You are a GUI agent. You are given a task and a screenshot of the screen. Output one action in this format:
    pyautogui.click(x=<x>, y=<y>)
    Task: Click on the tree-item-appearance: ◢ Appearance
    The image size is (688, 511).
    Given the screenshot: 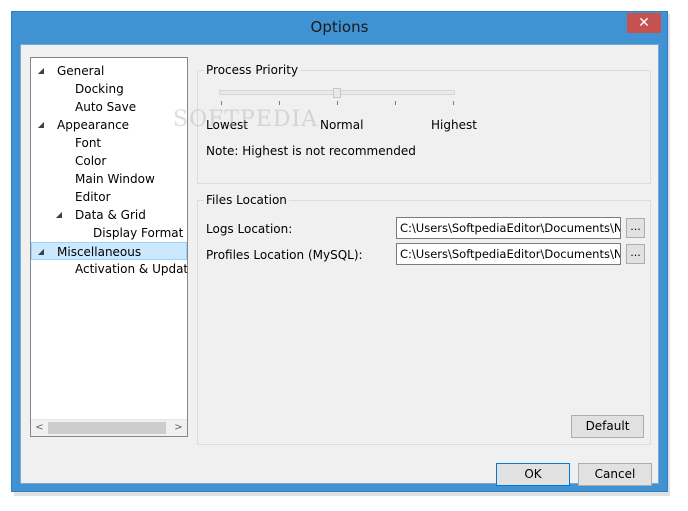 What is the action you would take?
    pyautogui.click(x=109, y=125)
    